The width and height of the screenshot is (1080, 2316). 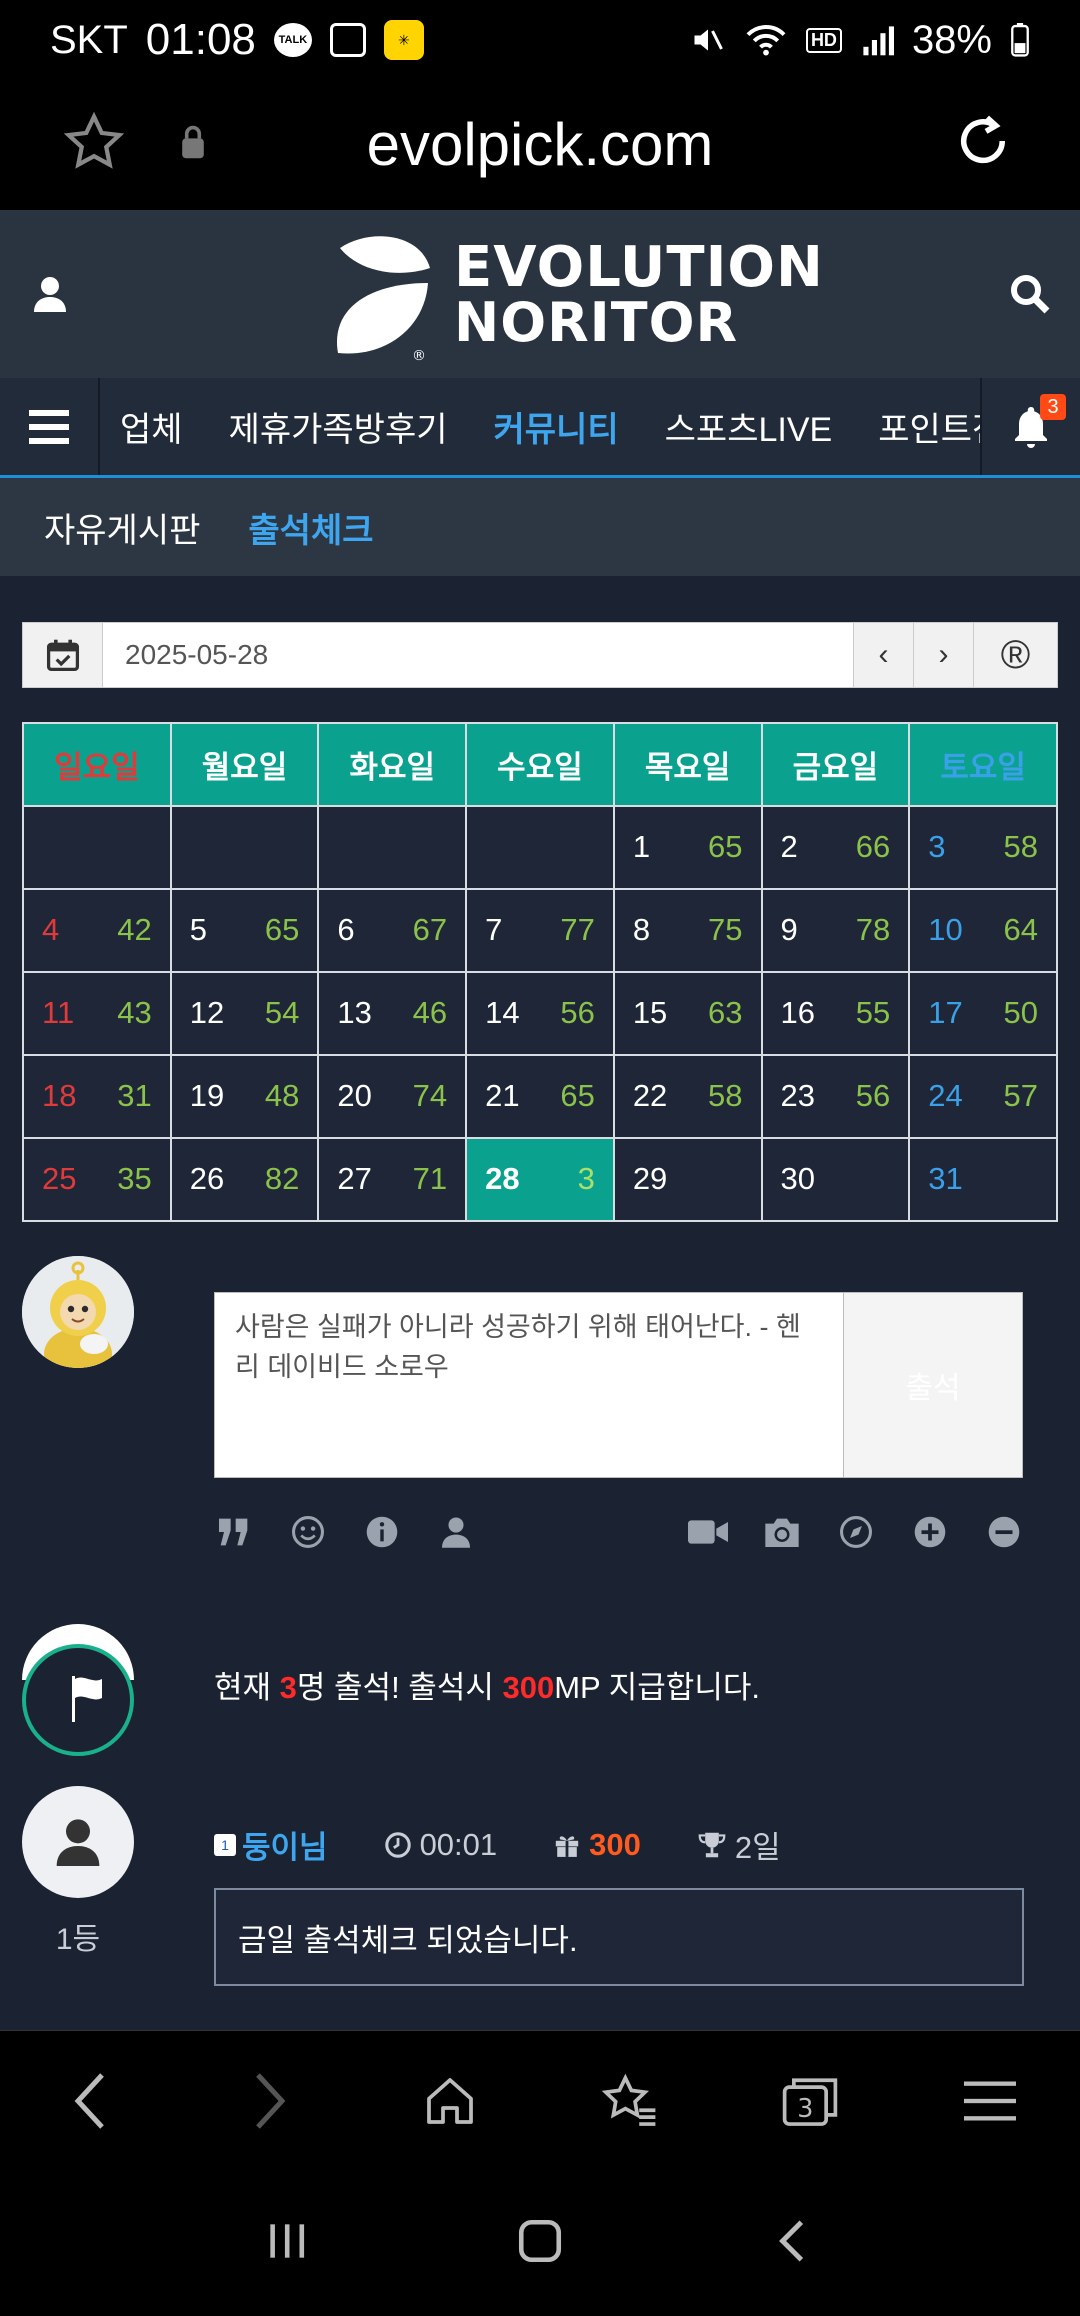 What do you see at coordinates (540, 764) in the screenshot?
I see `calendar-header-row: 일요일 월요일 화요일 수요일 목요일 금요일 토요일` at bounding box center [540, 764].